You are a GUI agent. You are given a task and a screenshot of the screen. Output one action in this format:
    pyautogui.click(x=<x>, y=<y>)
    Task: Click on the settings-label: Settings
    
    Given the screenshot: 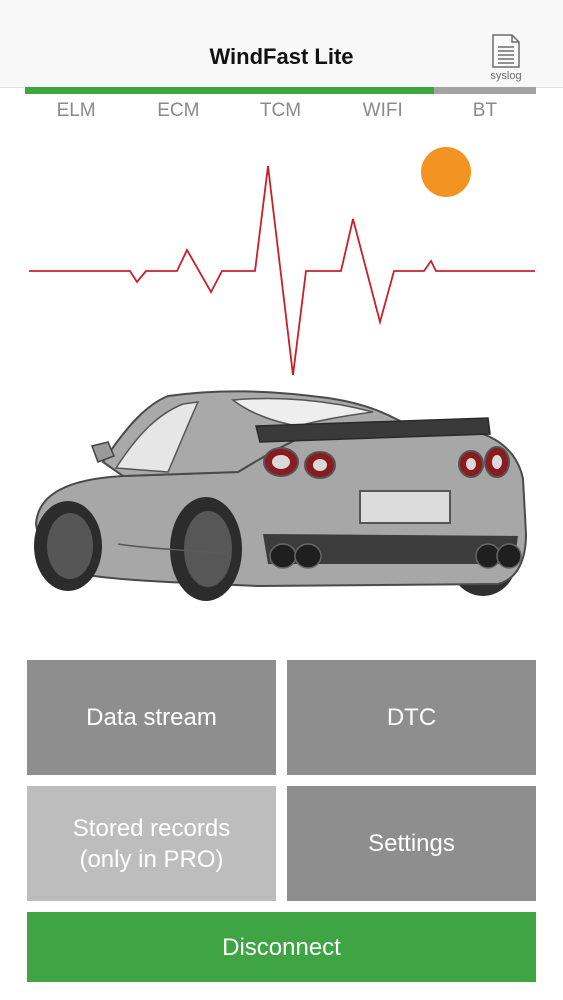 What is the action you would take?
    pyautogui.click(x=411, y=843)
    